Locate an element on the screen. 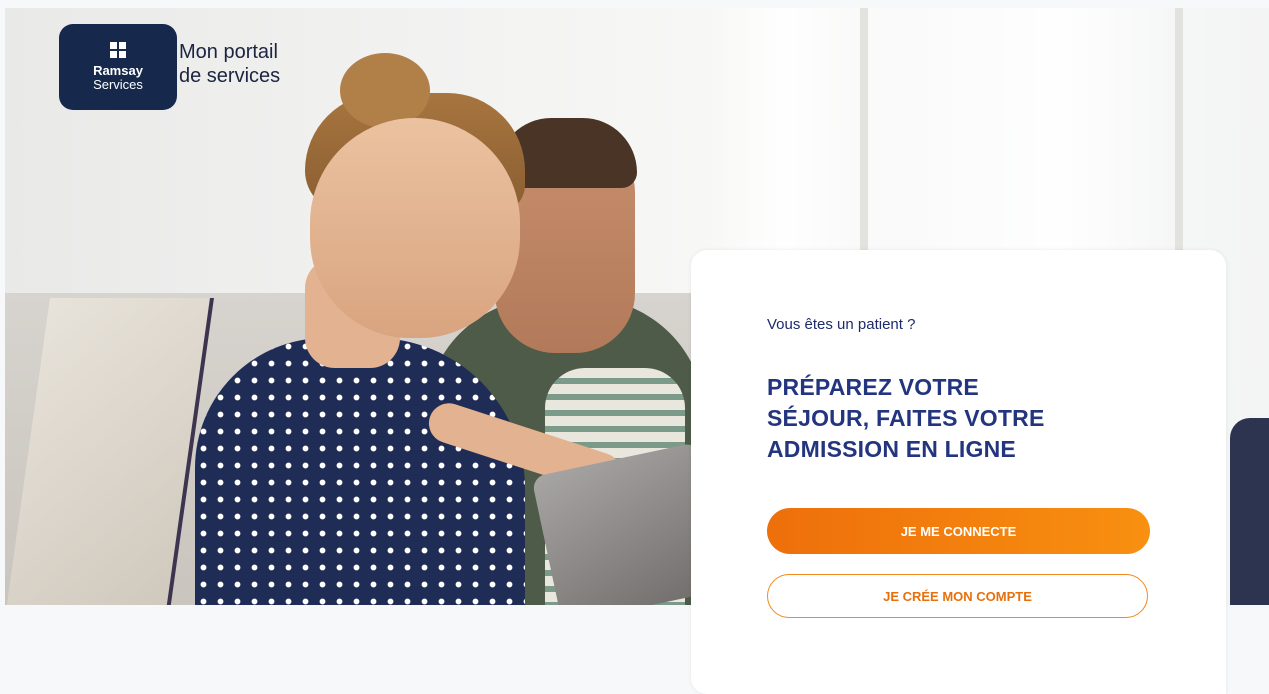  woman-head is located at coordinates (415, 228).